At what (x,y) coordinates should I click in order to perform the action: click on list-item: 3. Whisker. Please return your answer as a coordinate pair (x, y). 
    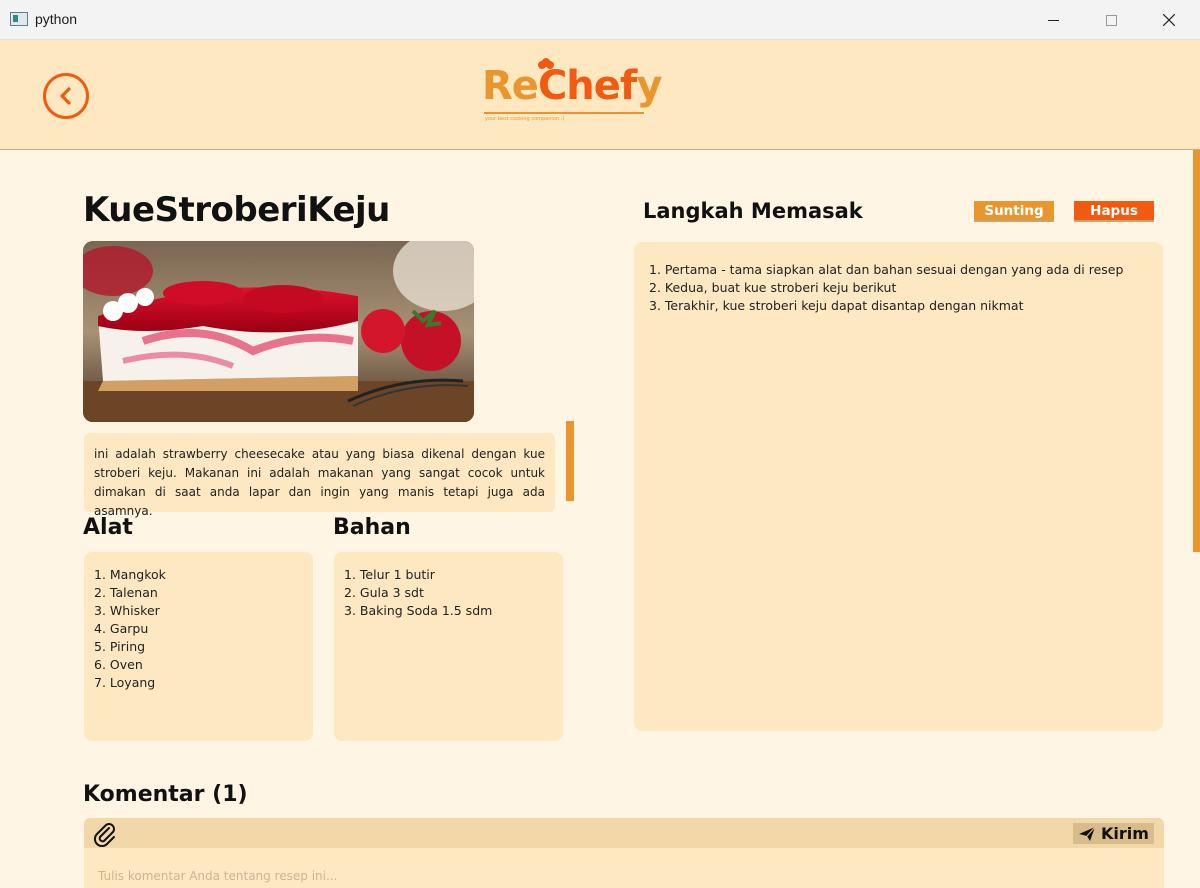
    Looking at the image, I should click on (127, 610).